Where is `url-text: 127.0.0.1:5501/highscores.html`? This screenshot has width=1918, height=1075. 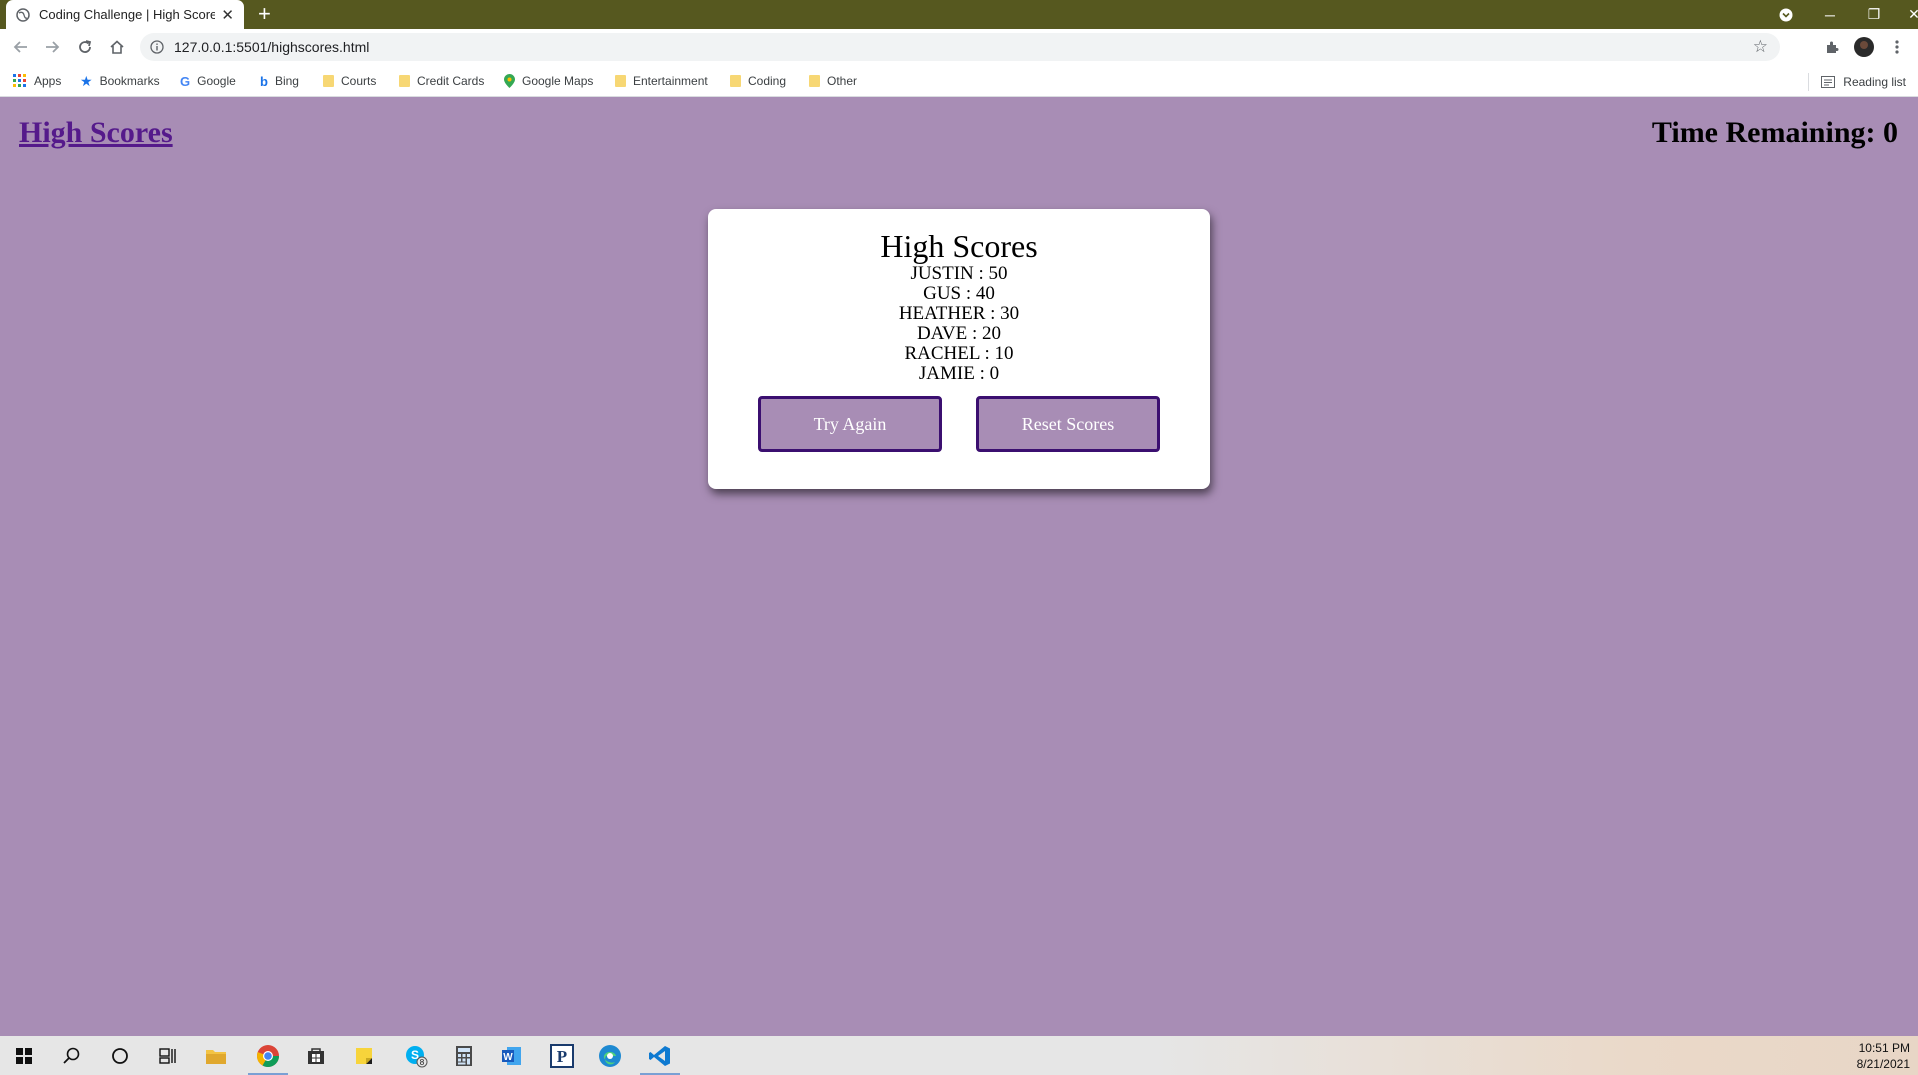
url-text: 127.0.0.1:5501/highscores.html is located at coordinates (272, 47).